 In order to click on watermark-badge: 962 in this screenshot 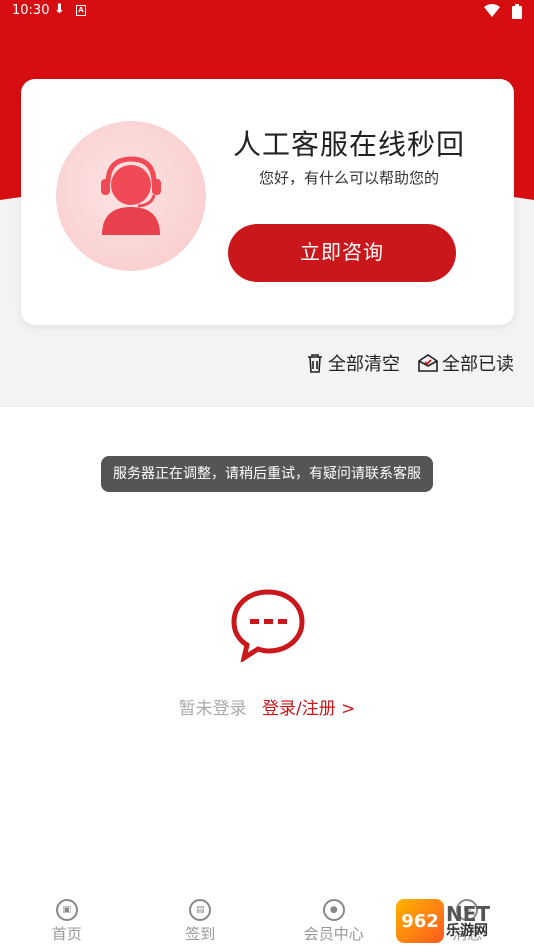, I will do `click(420, 921)`.